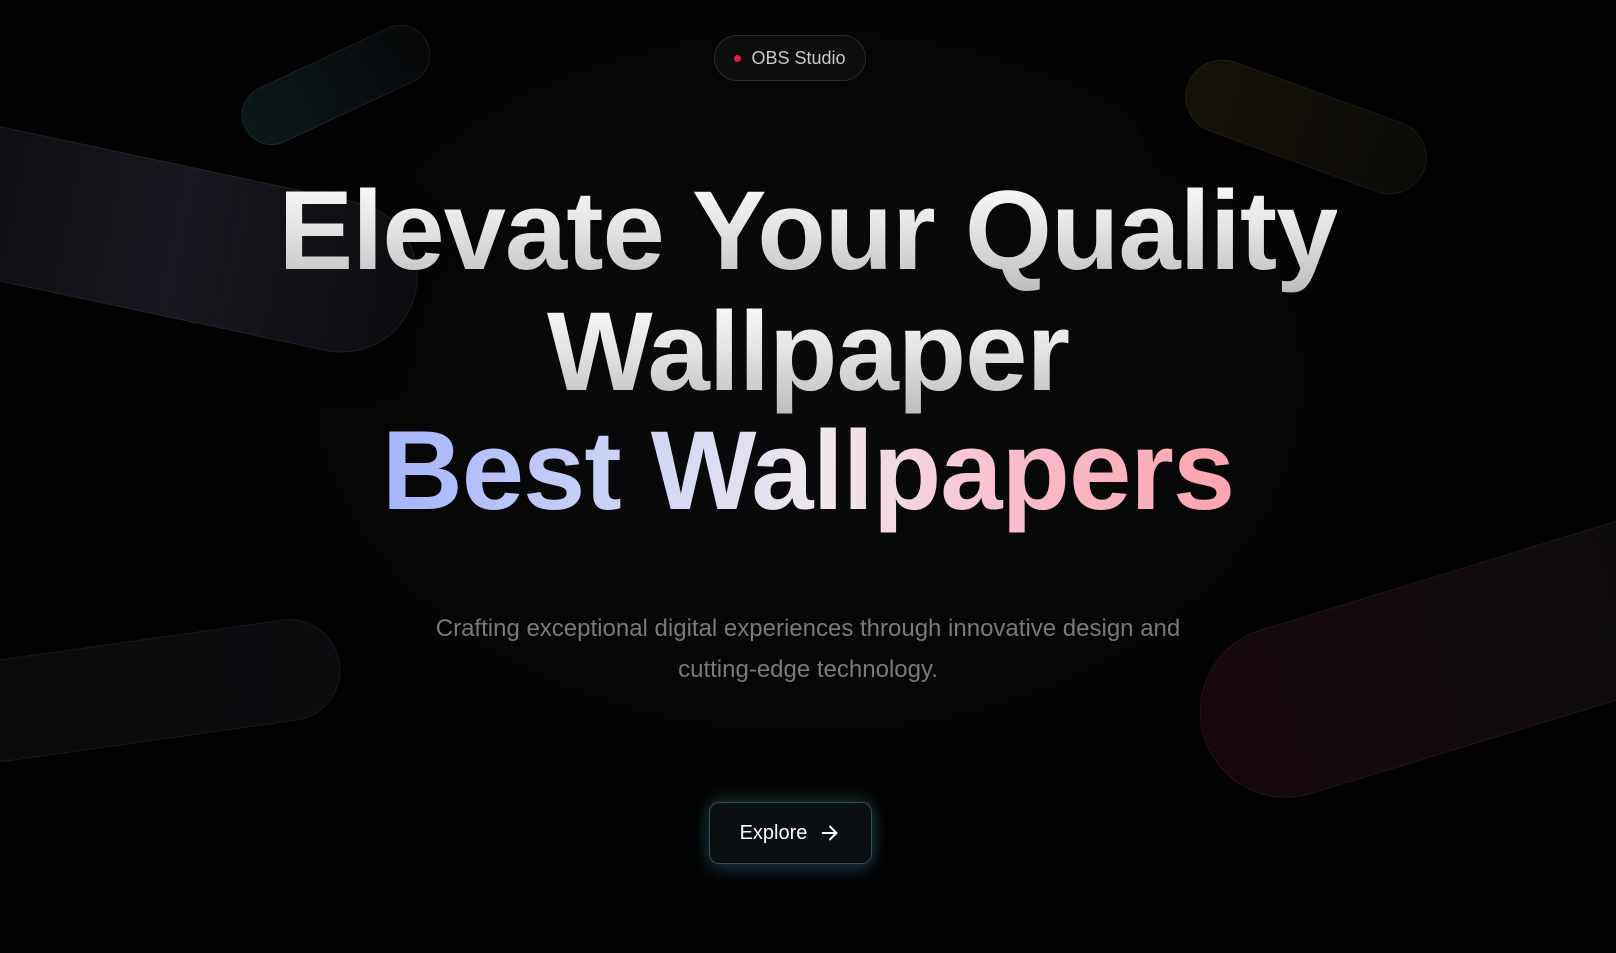 The height and width of the screenshot is (953, 1616). What do you see at coordinates (738, 58) in the screenshot?
I see `status-dot-icon` at bounding box center [738, 58].